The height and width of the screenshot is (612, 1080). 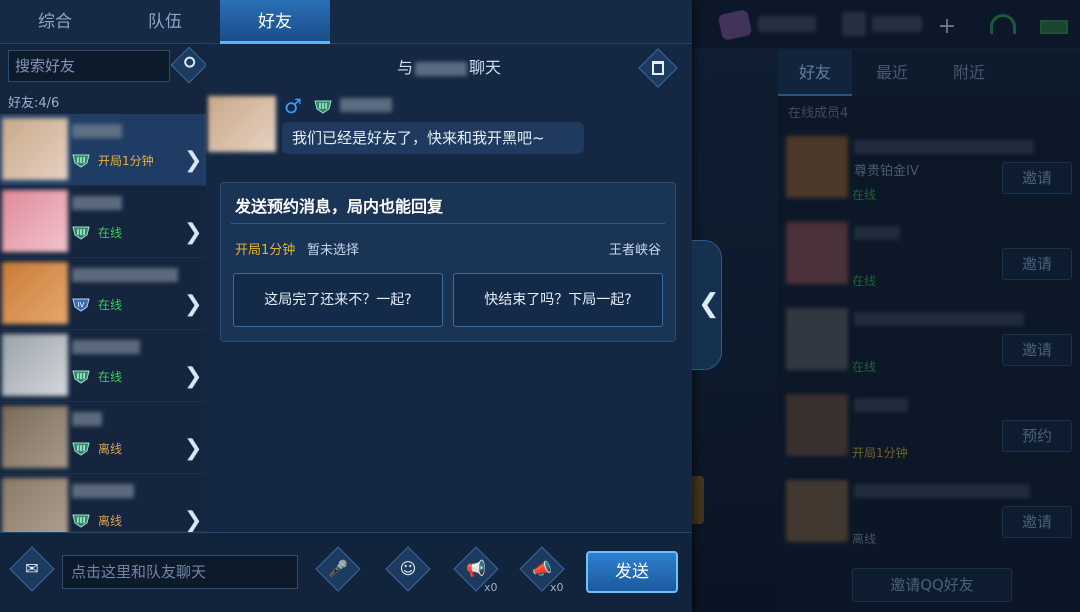 What do you see at coordinates (929, 516) in the screenshot?
I see `side-friend-row: 离线 邀请` at bounding box center [929, 516].